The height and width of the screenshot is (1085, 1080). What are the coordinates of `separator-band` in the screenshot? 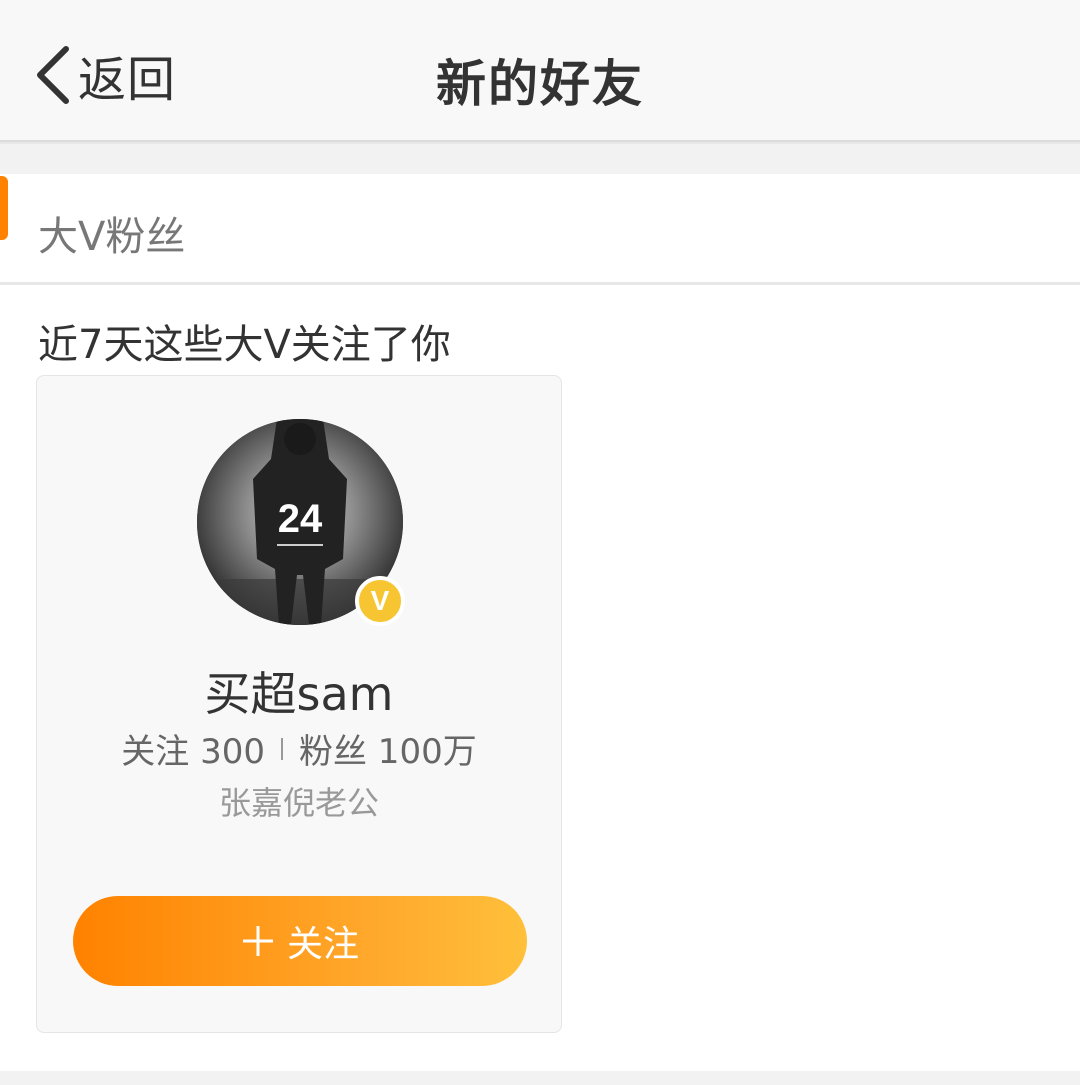 It's located at (540, 159).